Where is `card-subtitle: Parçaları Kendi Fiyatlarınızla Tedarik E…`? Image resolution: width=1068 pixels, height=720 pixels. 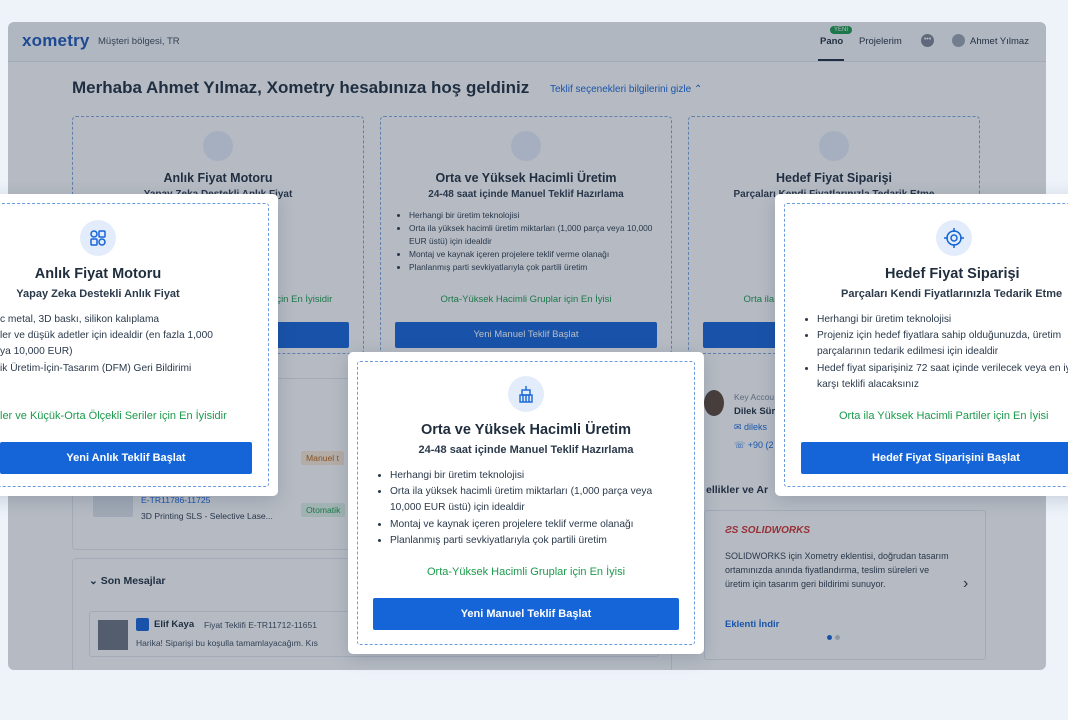 card-subtitle: Parçaları Kendi Fiyatlarınızla Tedarik E… is located at coordinates (952, 294).